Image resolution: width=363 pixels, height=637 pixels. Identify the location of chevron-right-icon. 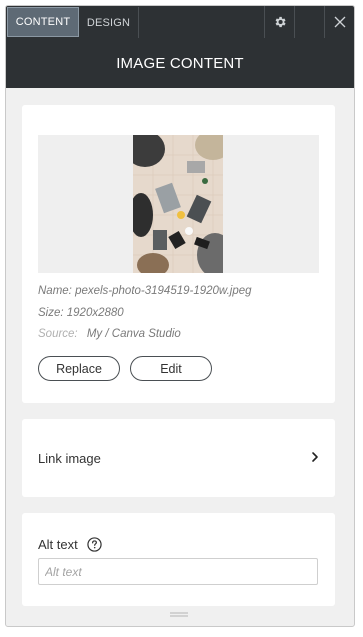
(315, 457).